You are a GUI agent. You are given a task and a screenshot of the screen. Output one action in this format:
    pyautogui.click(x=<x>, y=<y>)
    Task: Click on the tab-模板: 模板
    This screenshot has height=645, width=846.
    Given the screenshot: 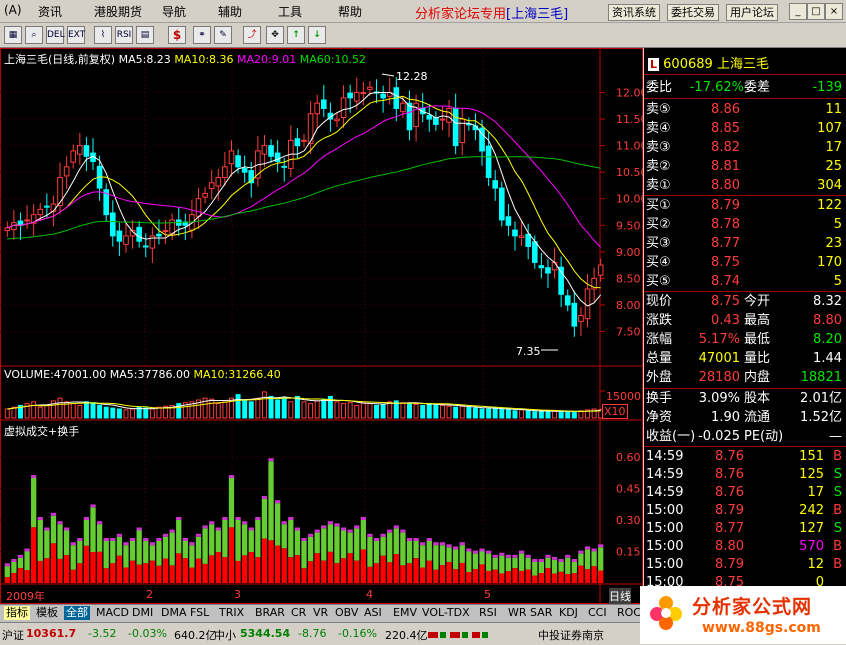 What is the action you would take?
    pyautogui.click(x=47, y=613)
    